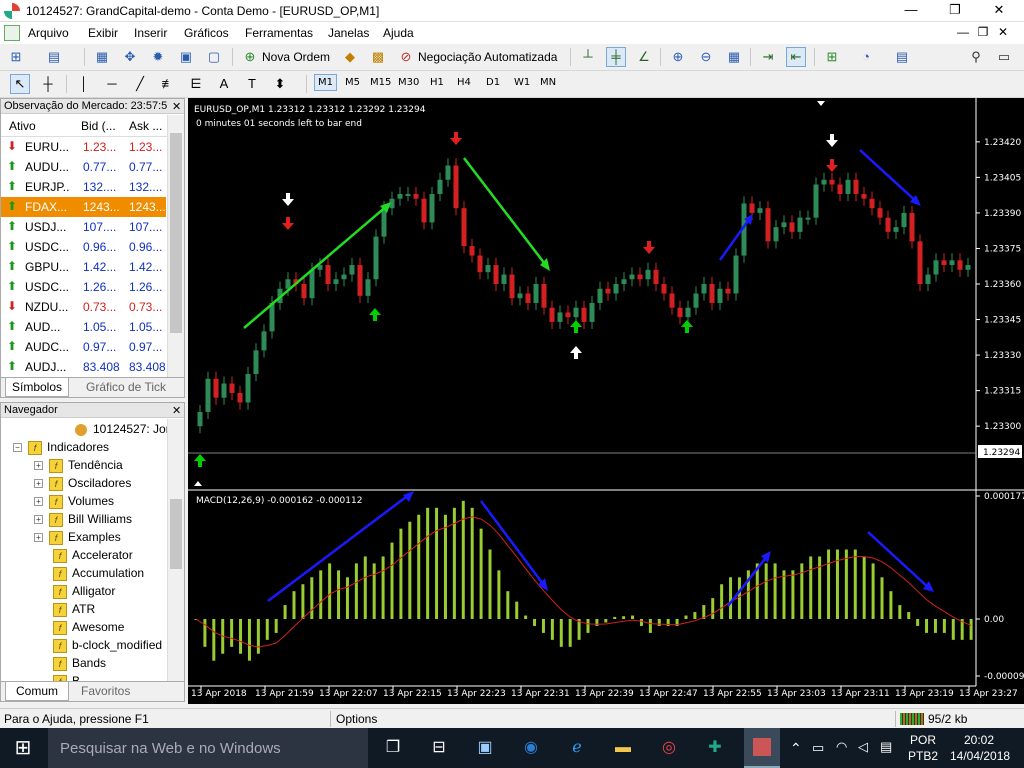 The image size is (1024, 768). Describe the element at coordinates (734, 57) in the screenshot. I see `tile-windows-icon: ▦` at that location.